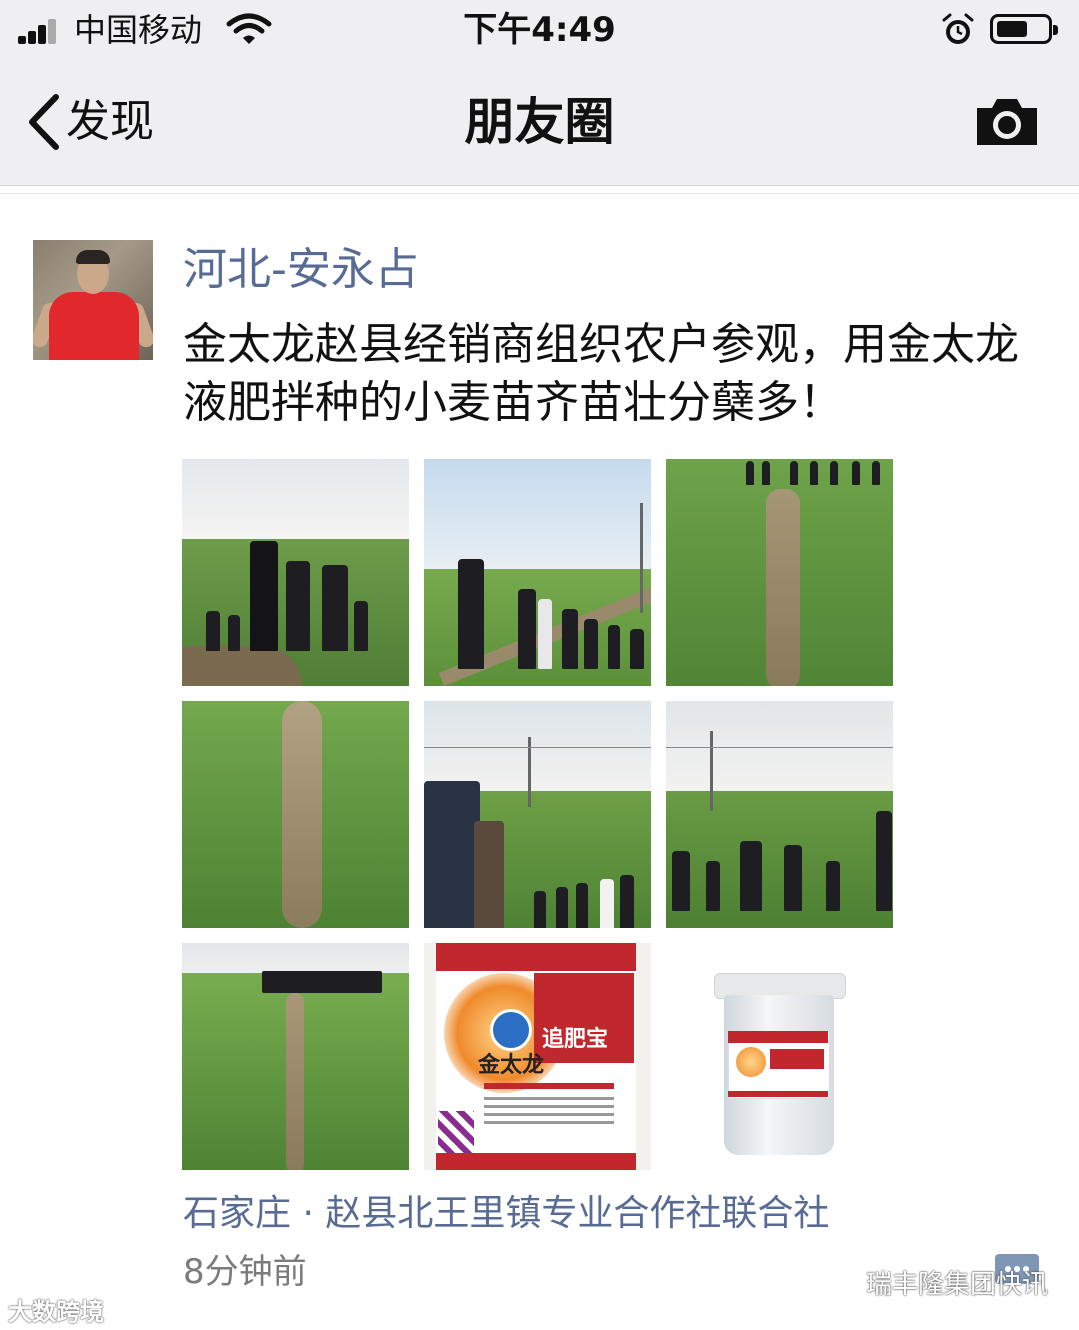 The width and height of the screenshot is (1079, 1330). Describe the element at coordinates (1007, 124) in the screenshot. I see `camera-icon` at that location.